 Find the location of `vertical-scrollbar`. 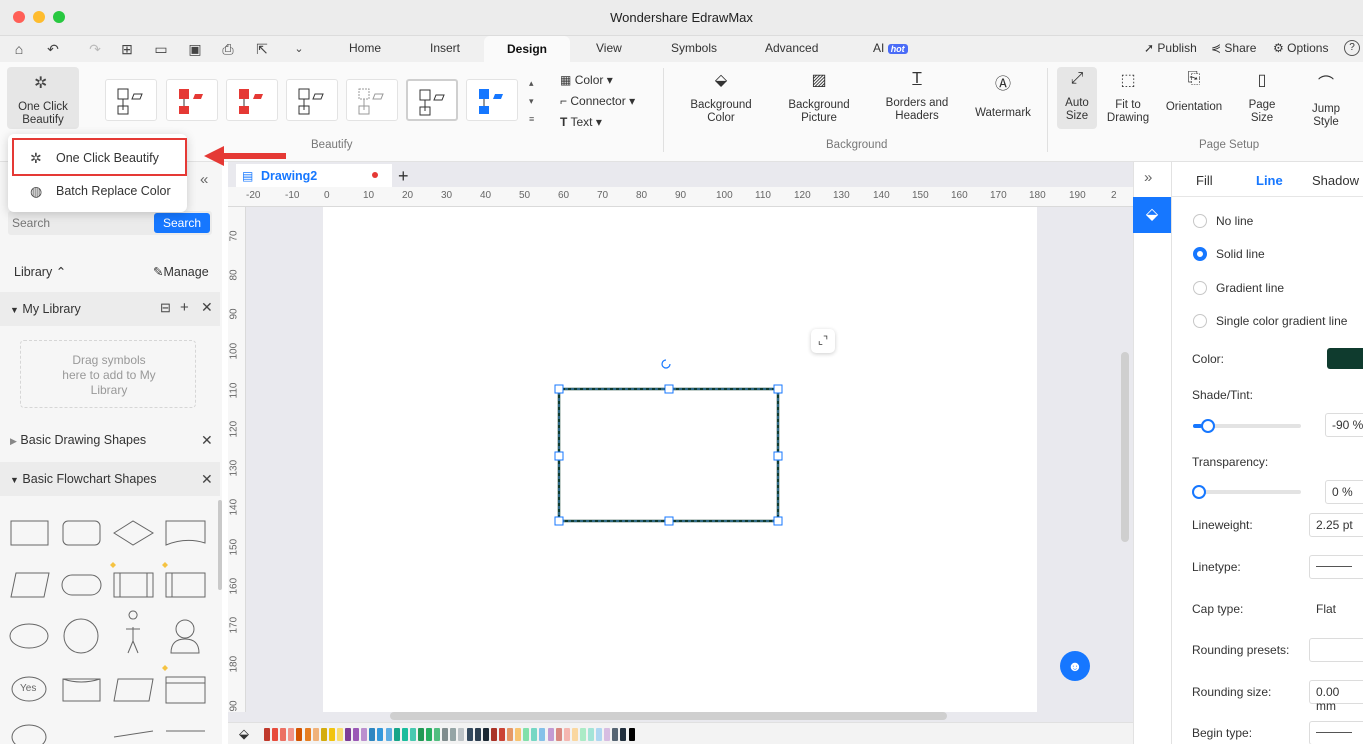

vertical-scrollbar is located at coordinates (1125, 447).